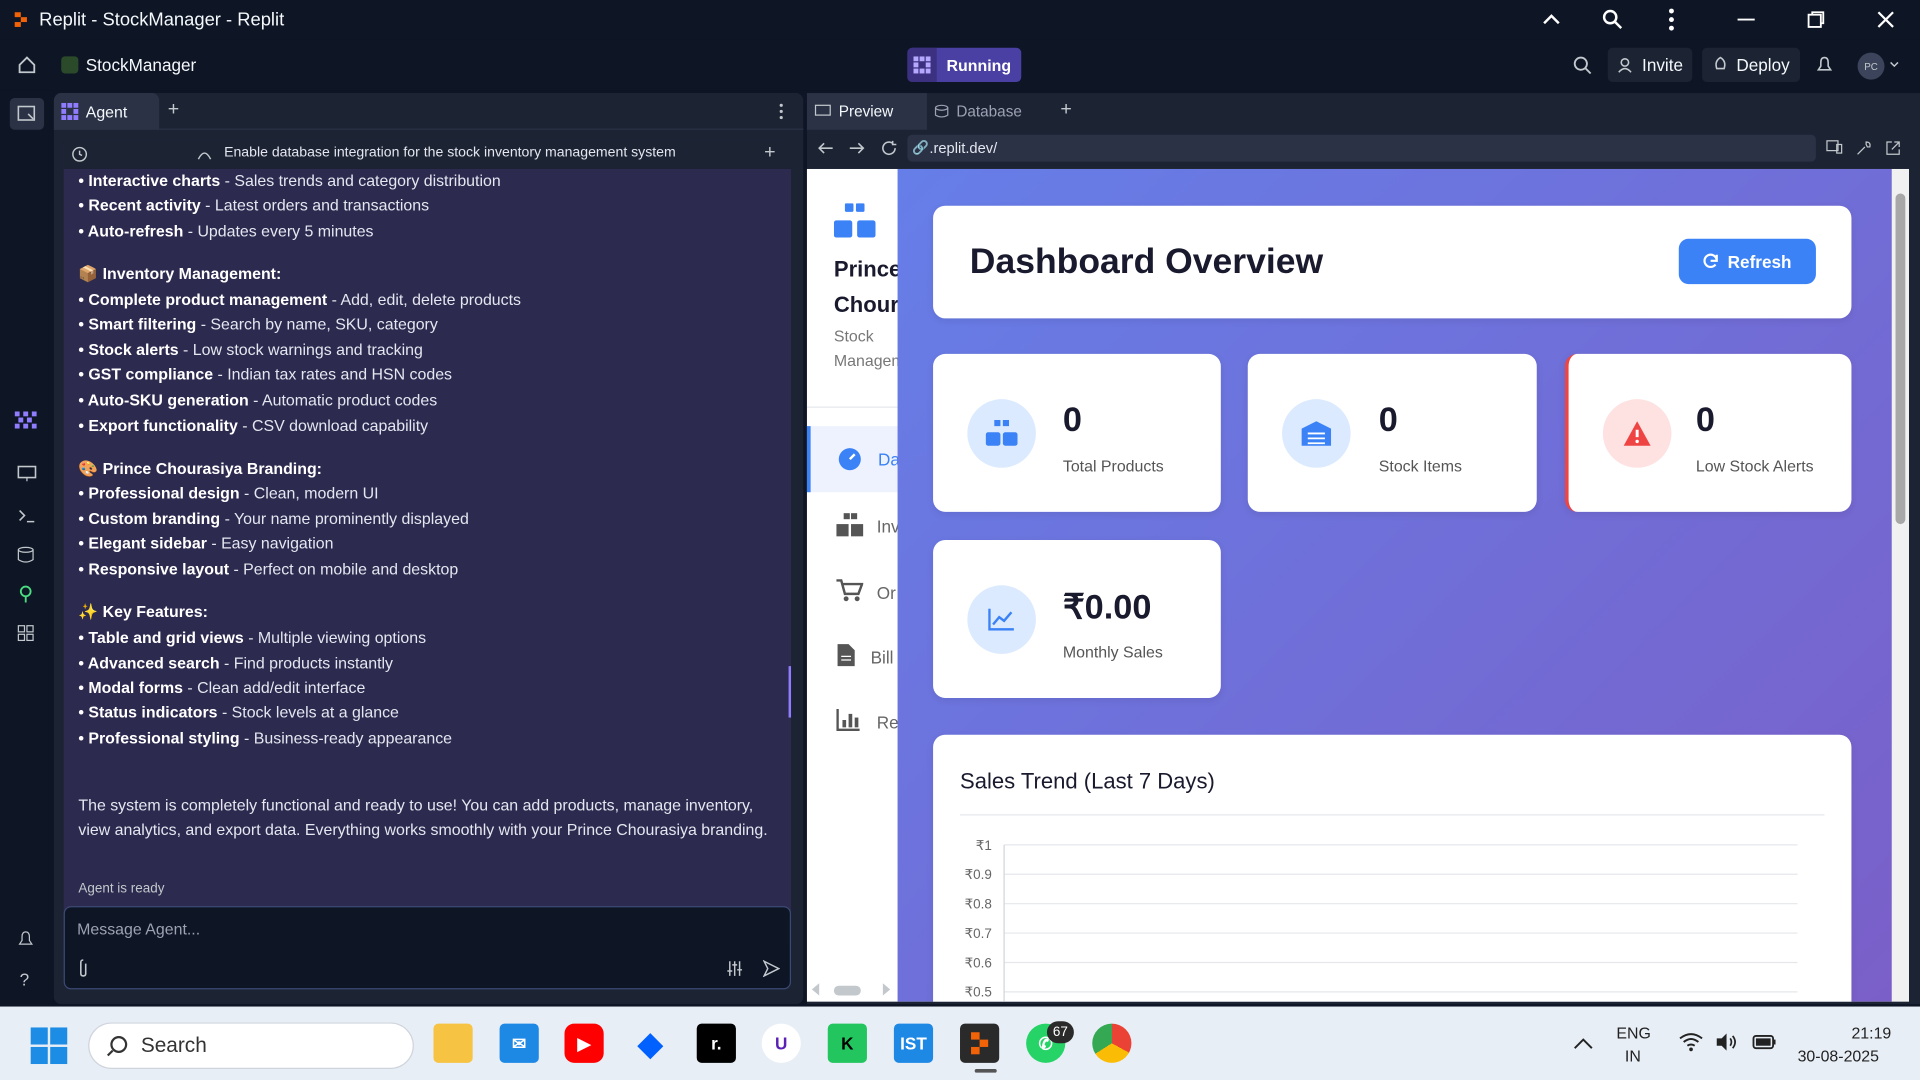 The width and height of the screenshot is (1920, 1080). What do you see at coordinates (158, 425) in the screenshot?
I see `chat-bold-text: • Export functionality` at bounding box center [158, 425].